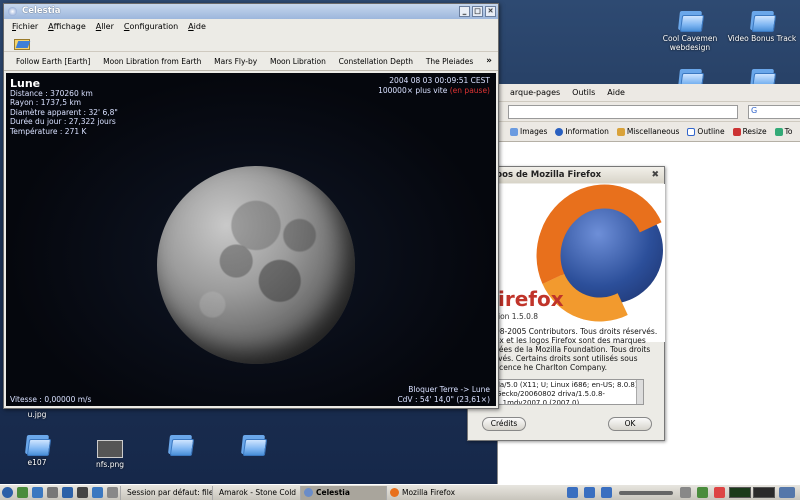 This screenshot has height=500, width=800. Describe the element at coordinates (439, 80) in the screenshot. I see `simulation-datetime: 2004 08 03 00:09:51 CEST` at that location.